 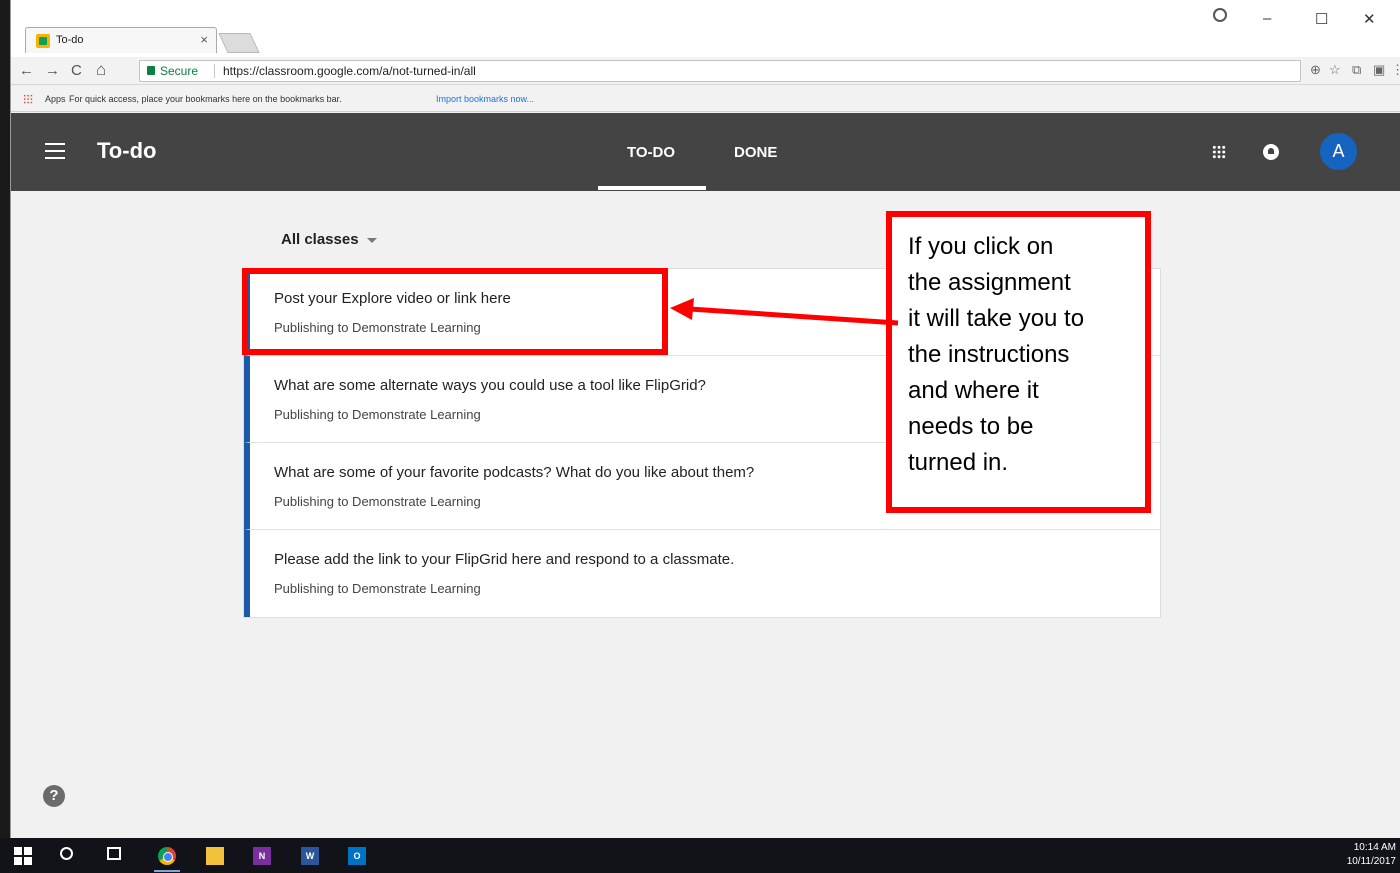 What do you see at coordinates (1371, 855) in the screenshot?
I see `system-clock: 10:14 AM 10/11/2017` at bounding box center [1371, 855].